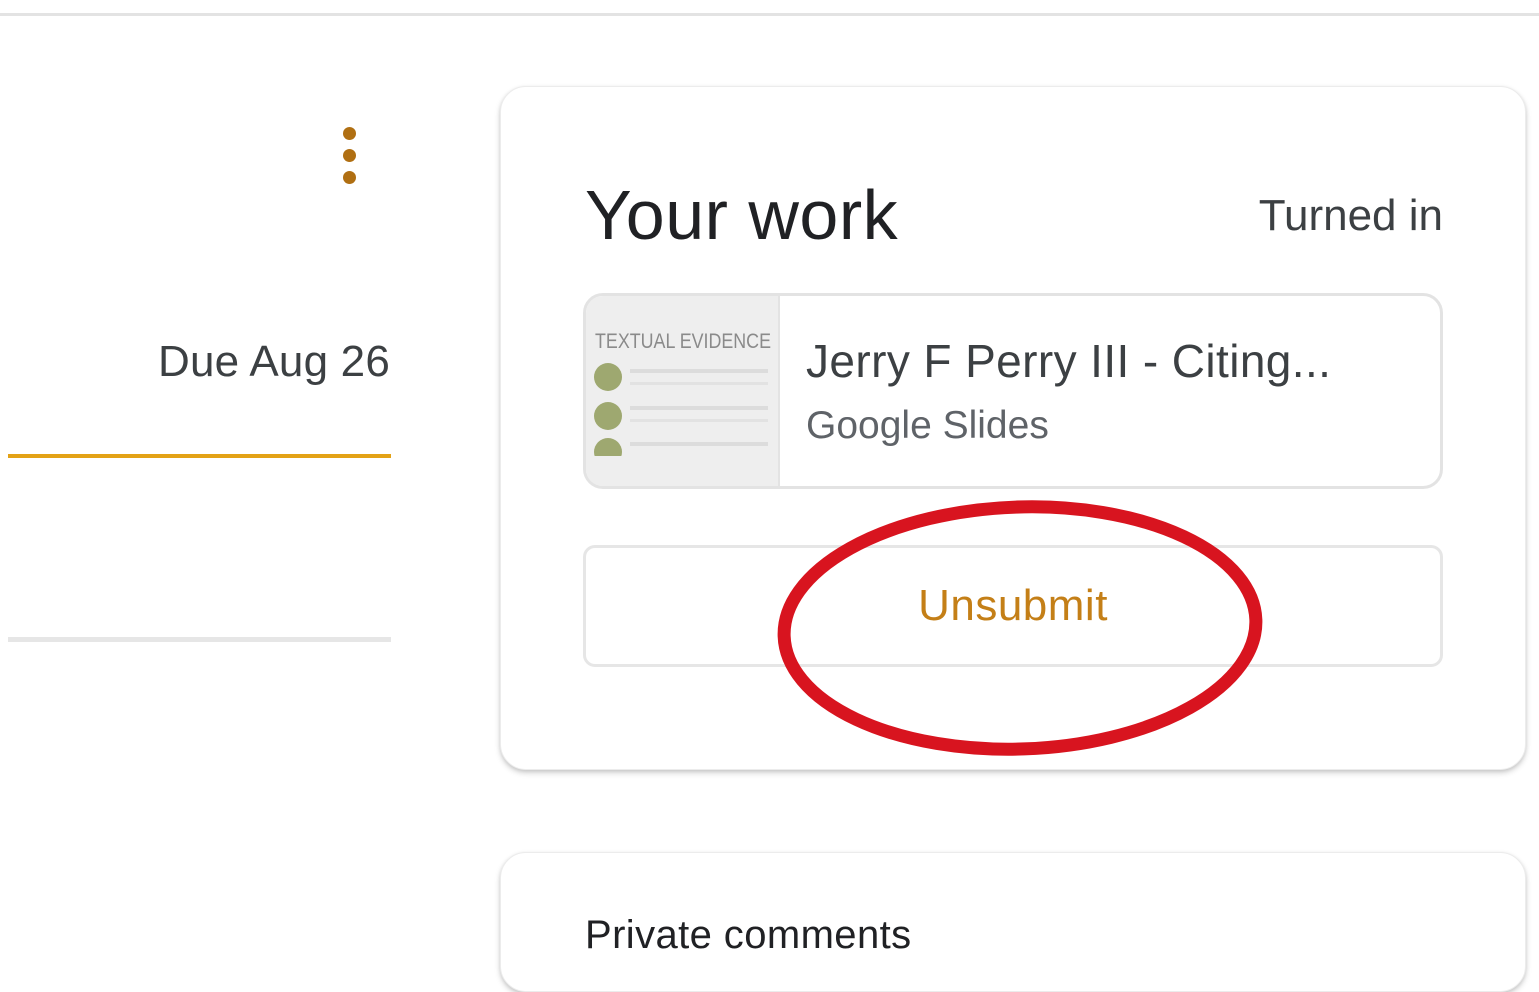  I want to click on your-work-title: Your work, so click(742, 215).